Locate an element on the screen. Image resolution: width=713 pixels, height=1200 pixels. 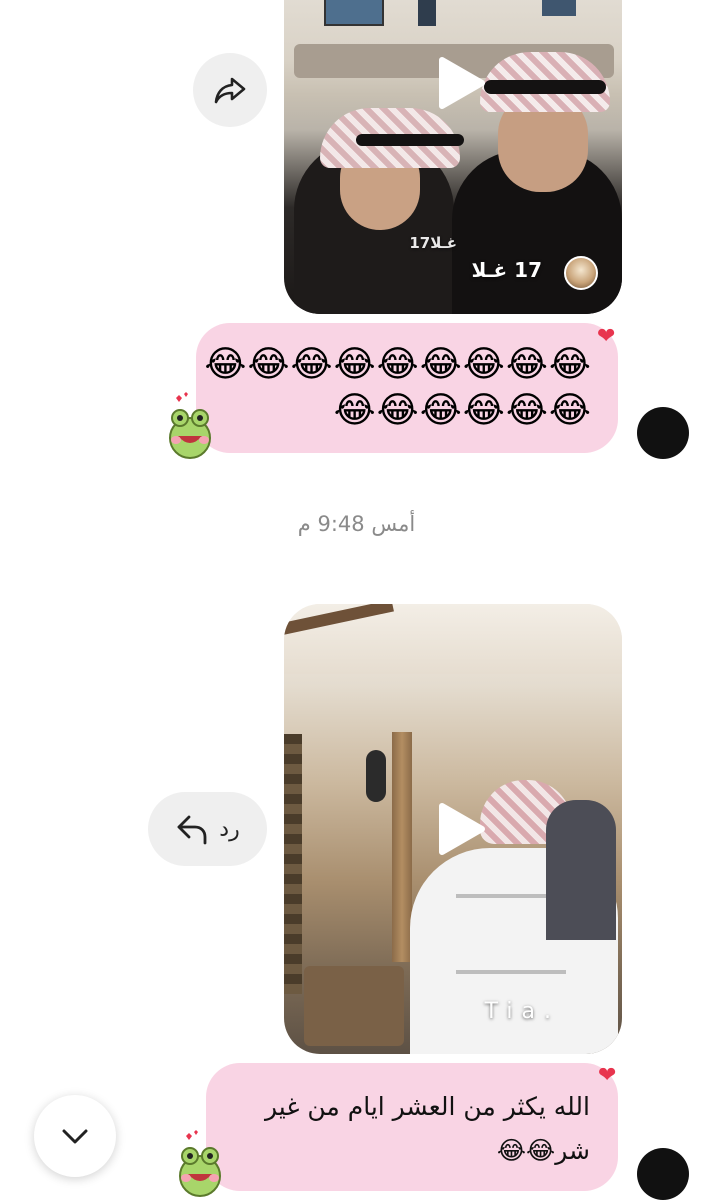
wall-clock is located at coordinates (376, 776).